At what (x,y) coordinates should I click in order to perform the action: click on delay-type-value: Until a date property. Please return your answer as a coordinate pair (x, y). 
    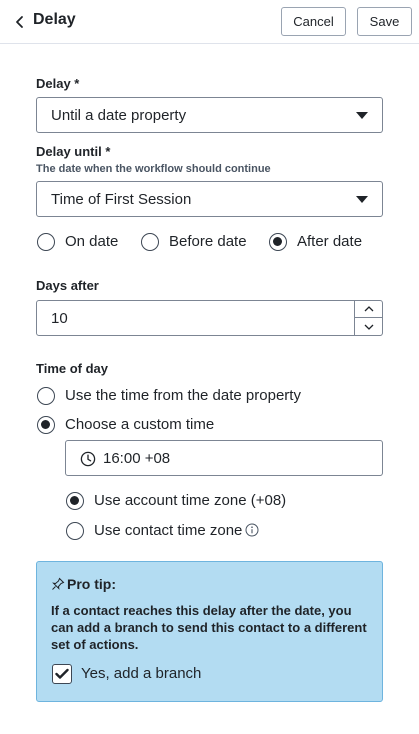
    Looking at the image, I should click on (119, 115).